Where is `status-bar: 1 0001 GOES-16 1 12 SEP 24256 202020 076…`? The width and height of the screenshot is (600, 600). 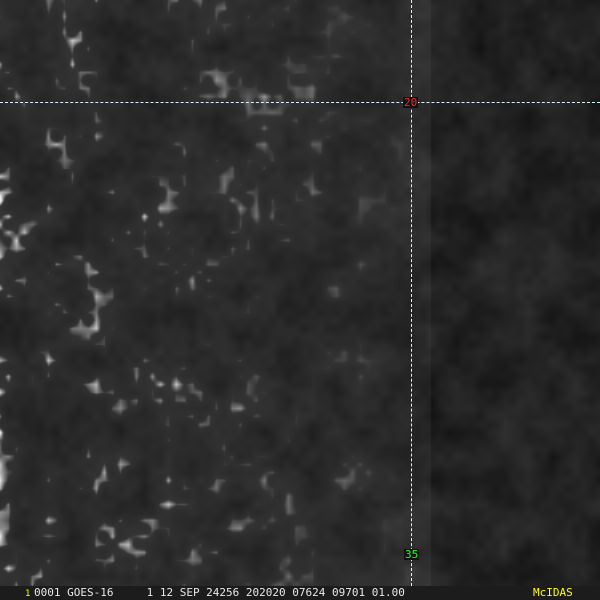
status-bar: 1 0001 GOES-16 1 12 SEP 24256 202020 076… is located at coordinates (300, 593).